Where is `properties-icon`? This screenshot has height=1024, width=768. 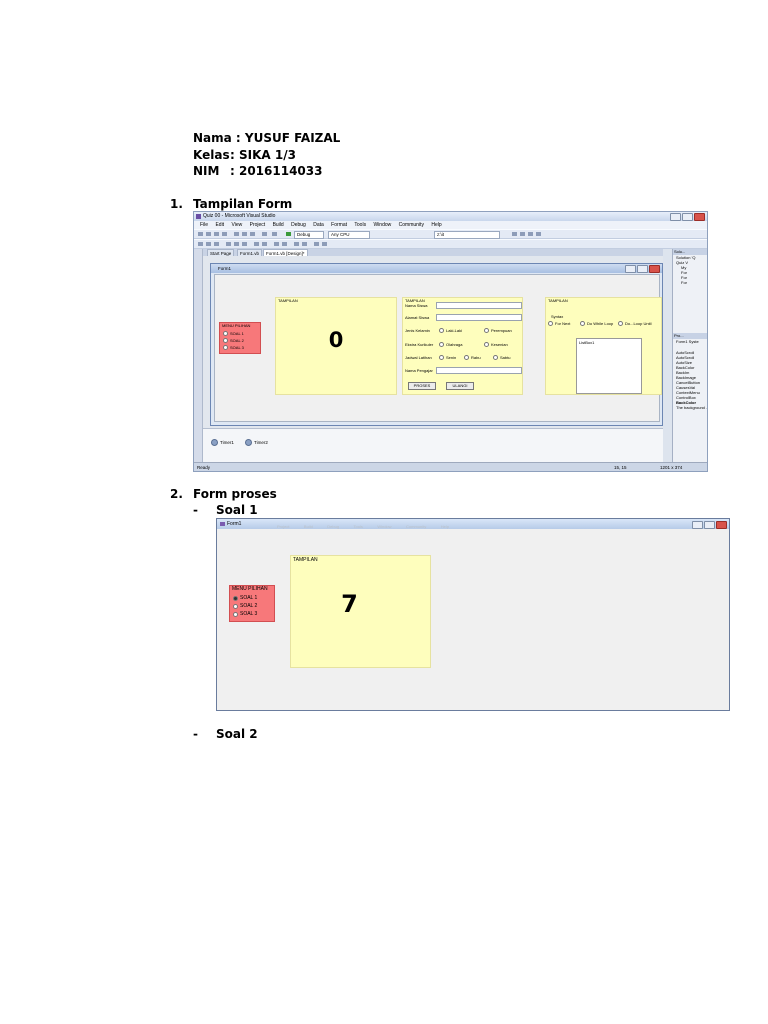 properties-icon is located at coordinates (522, 234).